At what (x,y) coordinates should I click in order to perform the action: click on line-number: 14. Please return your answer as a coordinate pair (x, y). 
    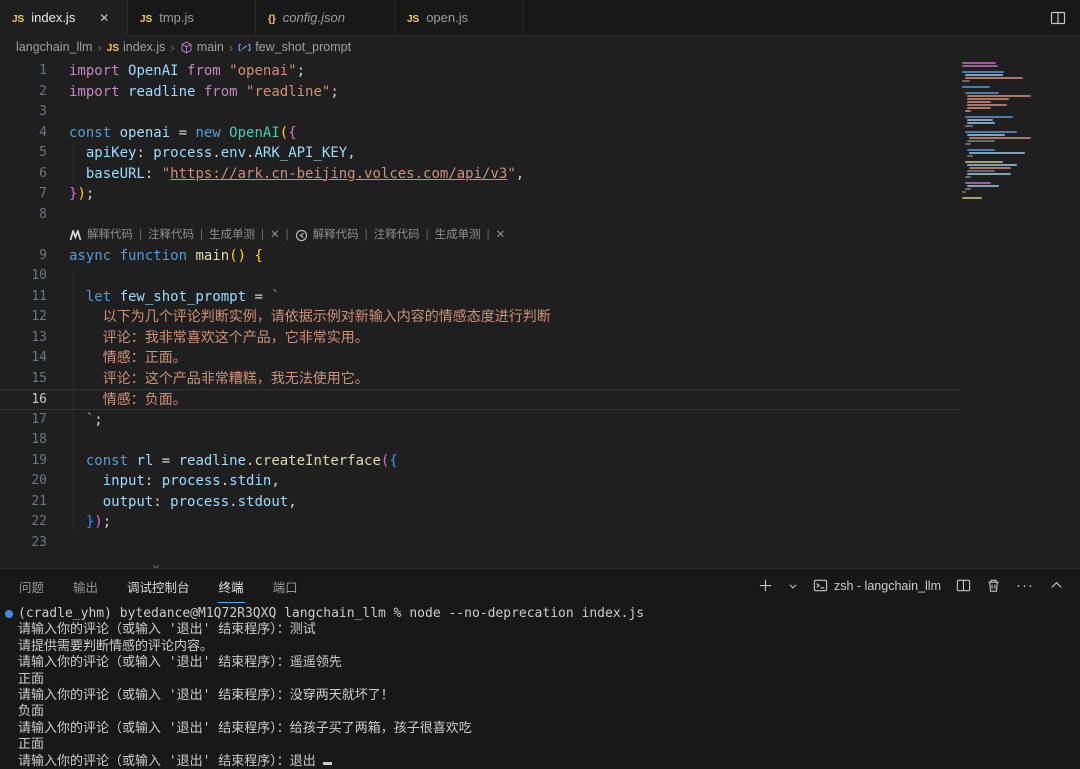
    Looking at the image, I should click on (39, 357).